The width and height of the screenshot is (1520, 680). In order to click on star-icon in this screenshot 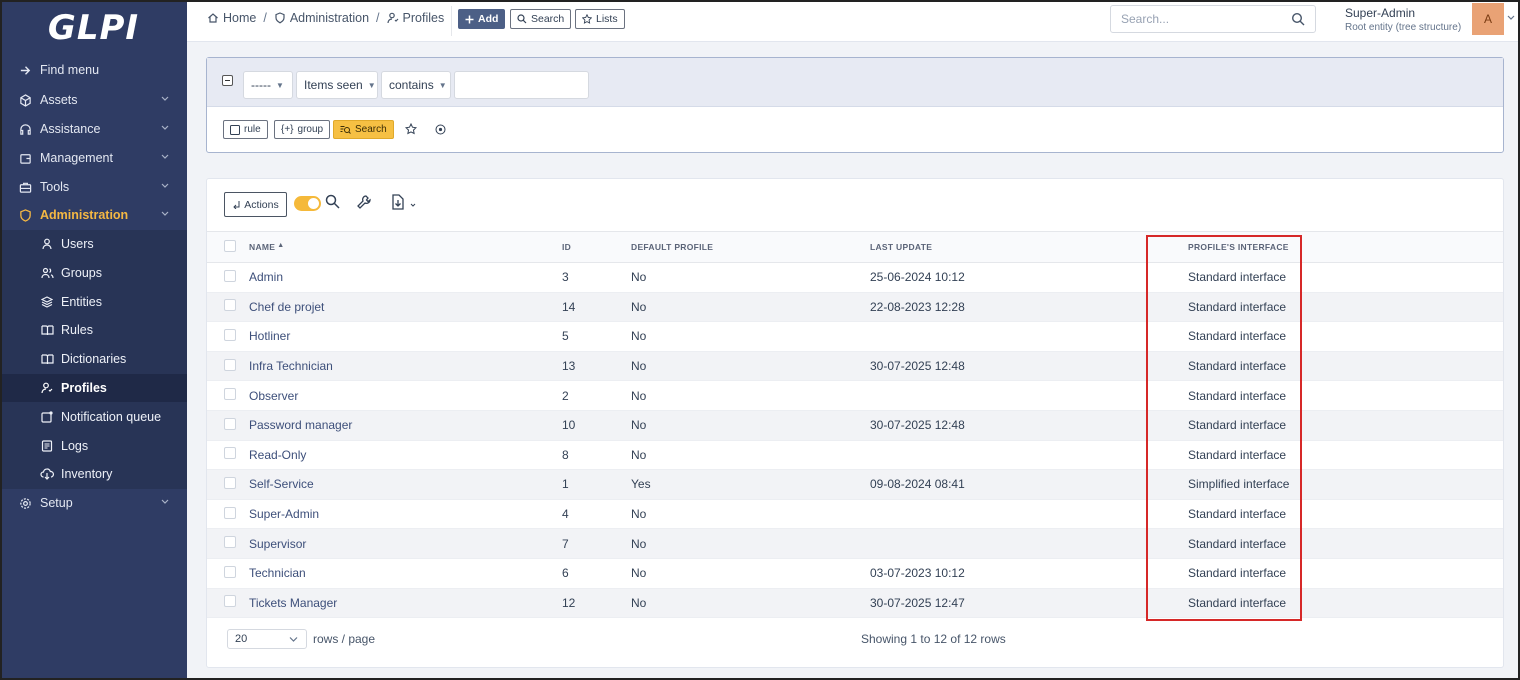, I will do `click(411, 129)`.